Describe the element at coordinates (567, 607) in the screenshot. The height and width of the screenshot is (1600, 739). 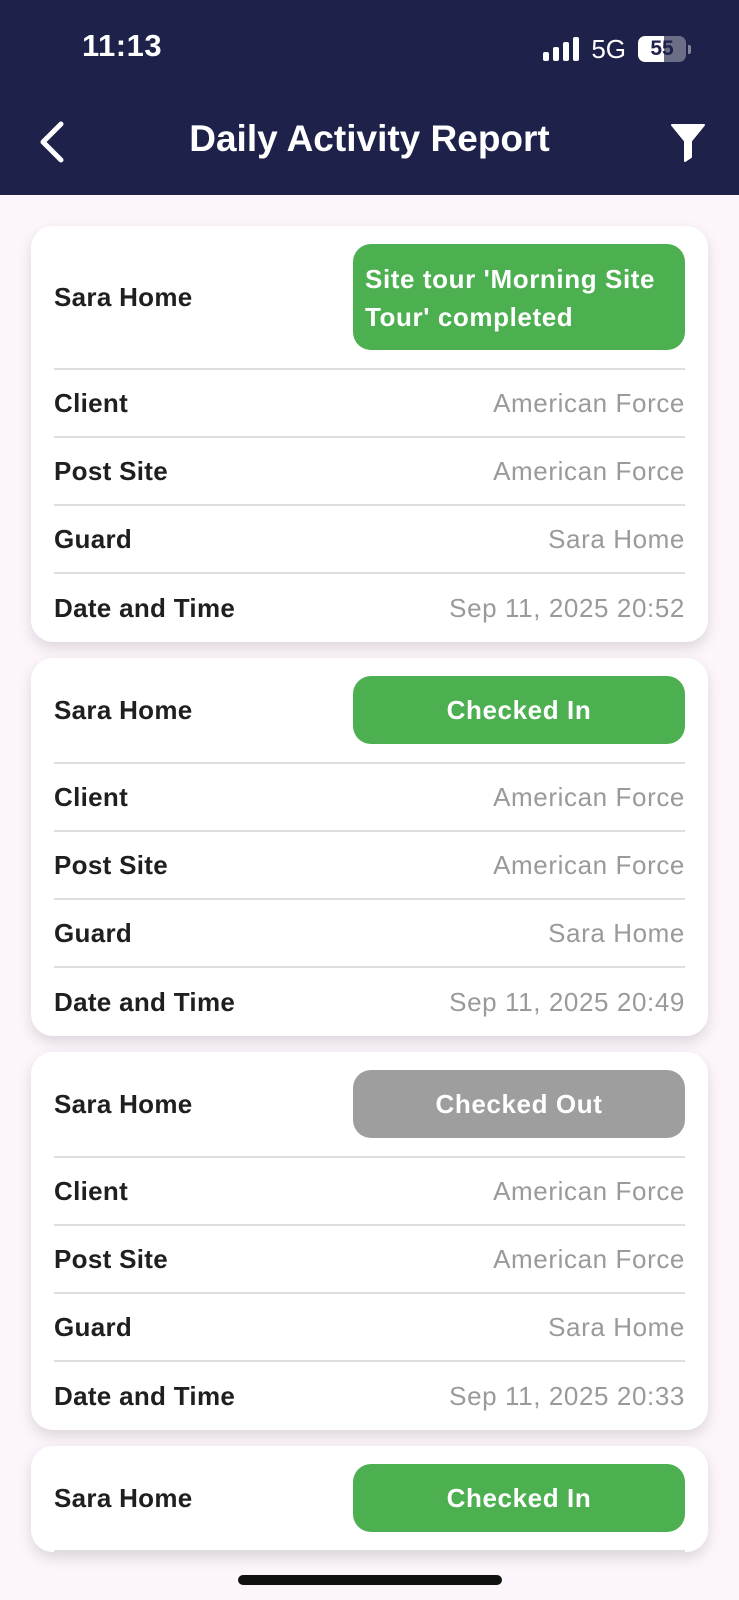
I see `row-value: Sep 11, 2025 20:52` at that location.